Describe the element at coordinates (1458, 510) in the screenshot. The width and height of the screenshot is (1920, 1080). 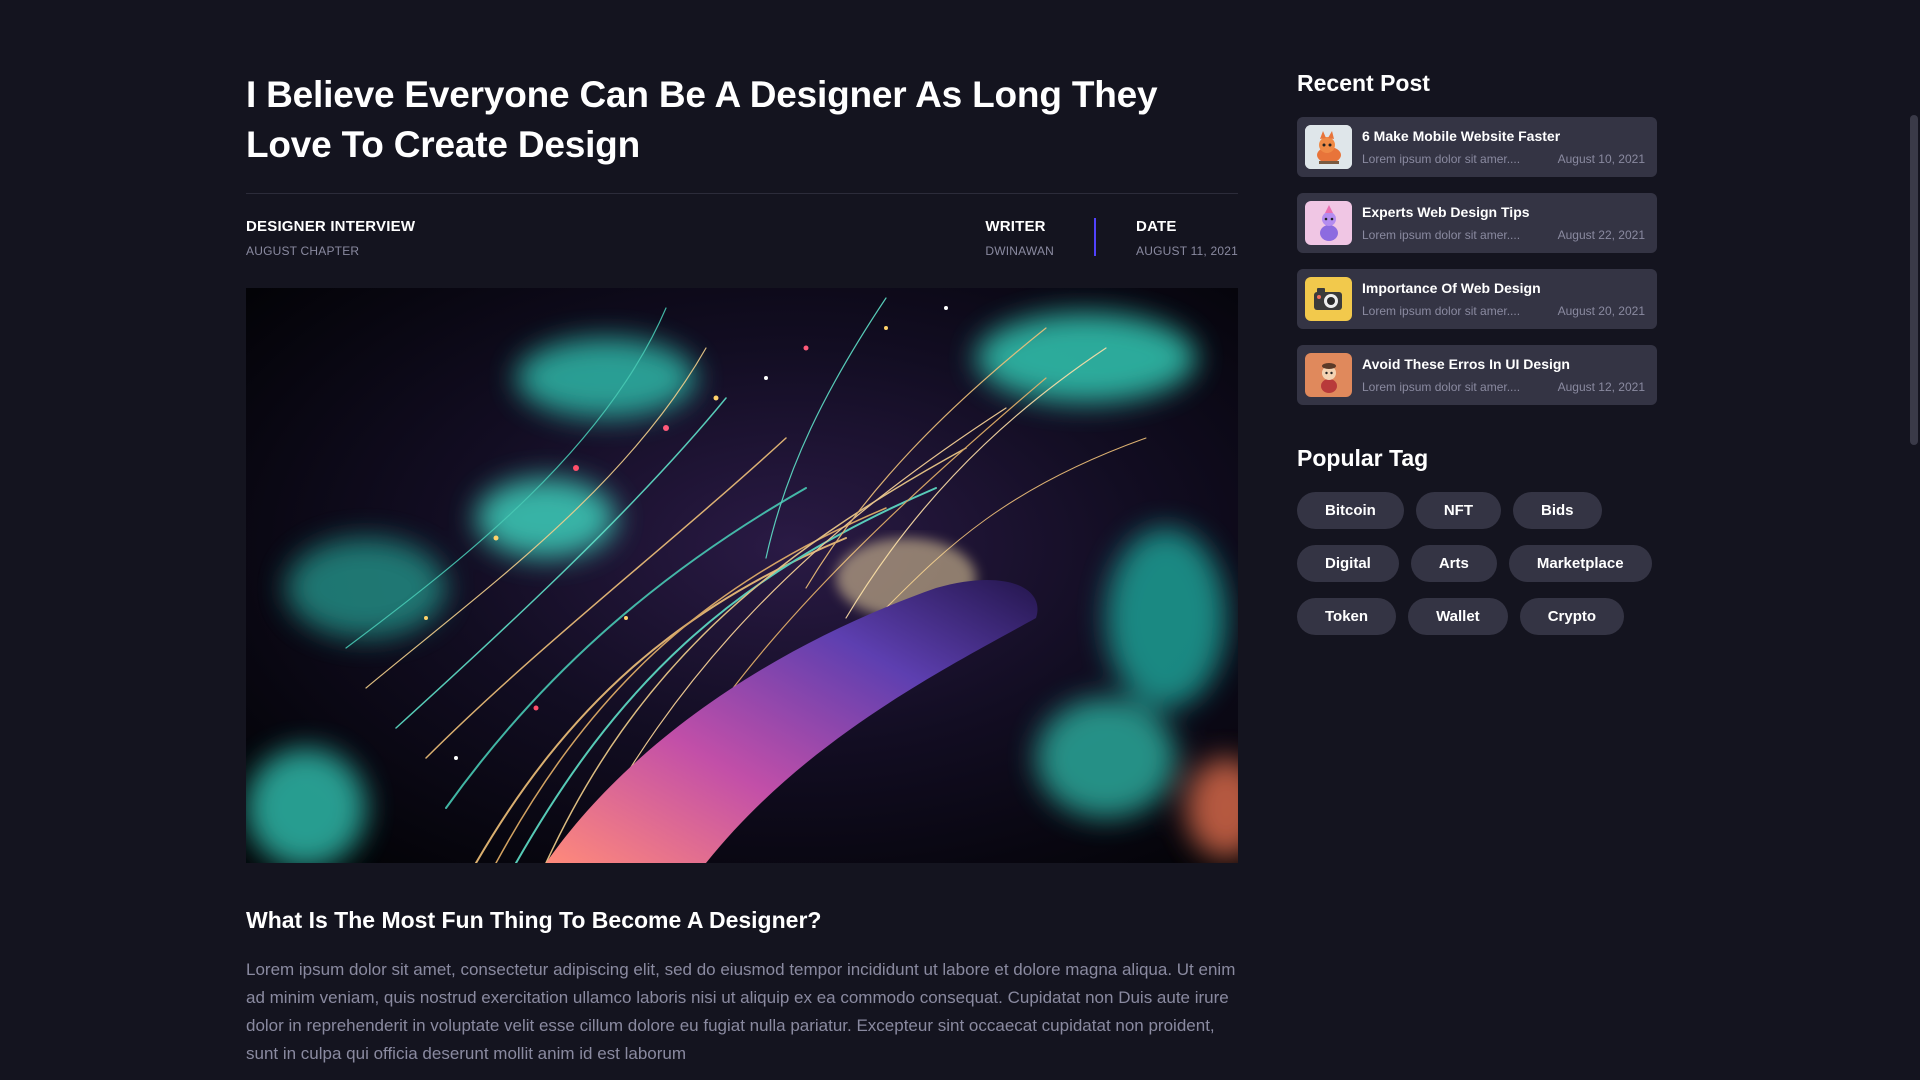
I see `tag-nft: NFT` at that location.